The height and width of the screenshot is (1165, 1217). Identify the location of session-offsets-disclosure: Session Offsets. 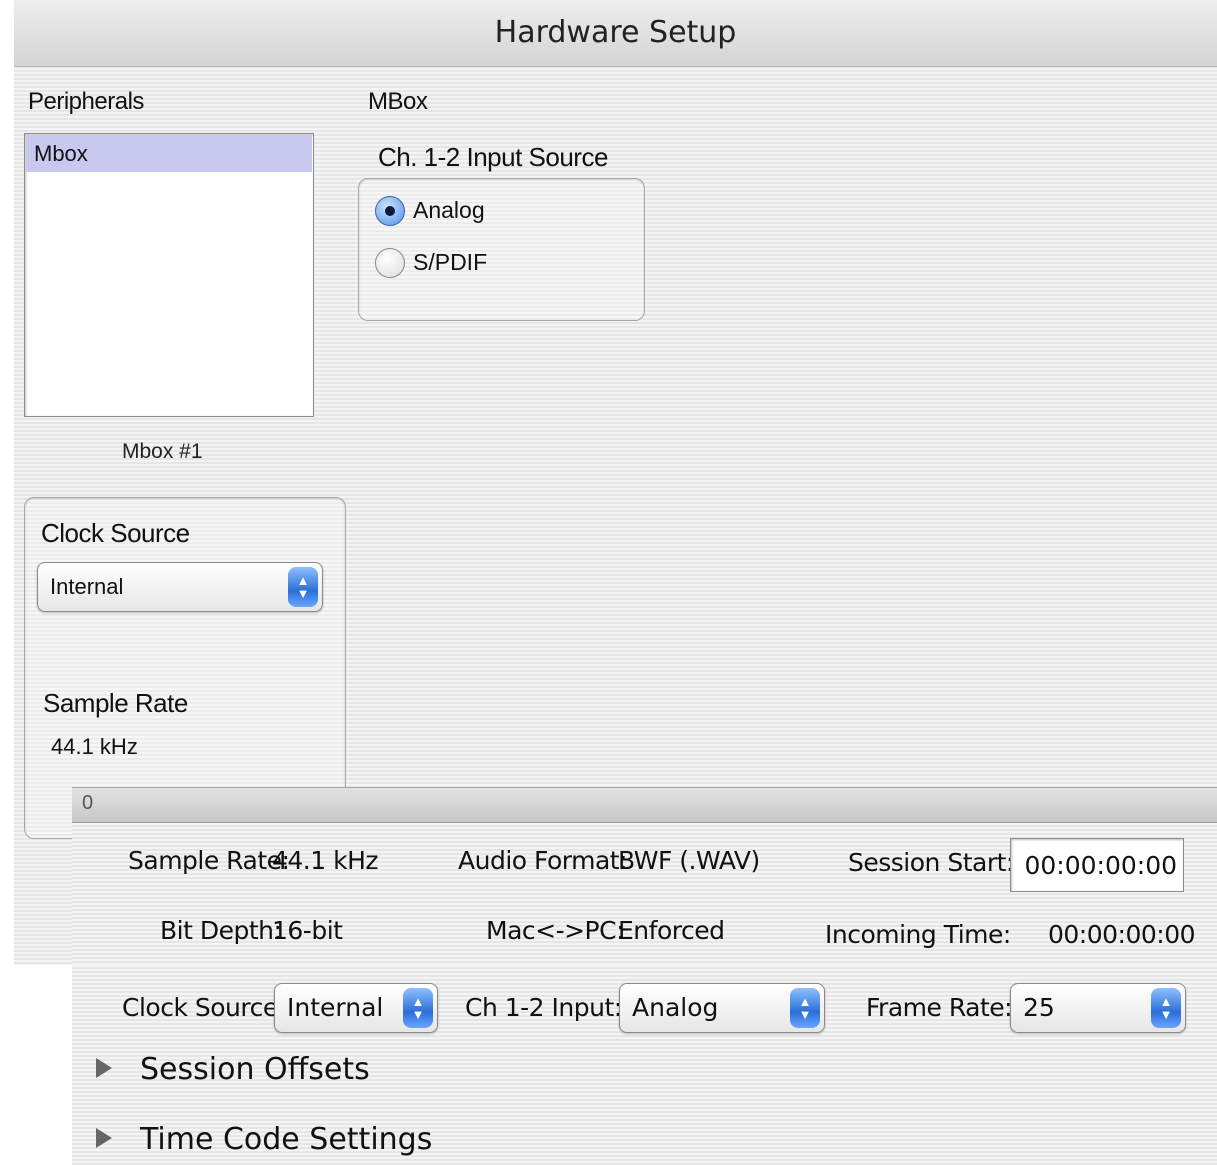
(233, 1069).